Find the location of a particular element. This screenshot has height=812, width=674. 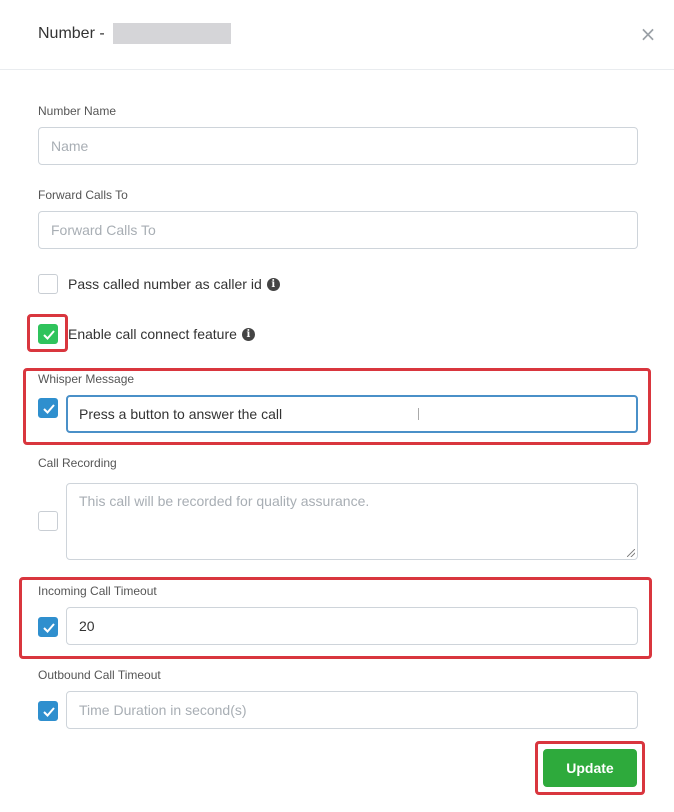

incoming-timeout-input: 20 is located at coordinates (352, 626).